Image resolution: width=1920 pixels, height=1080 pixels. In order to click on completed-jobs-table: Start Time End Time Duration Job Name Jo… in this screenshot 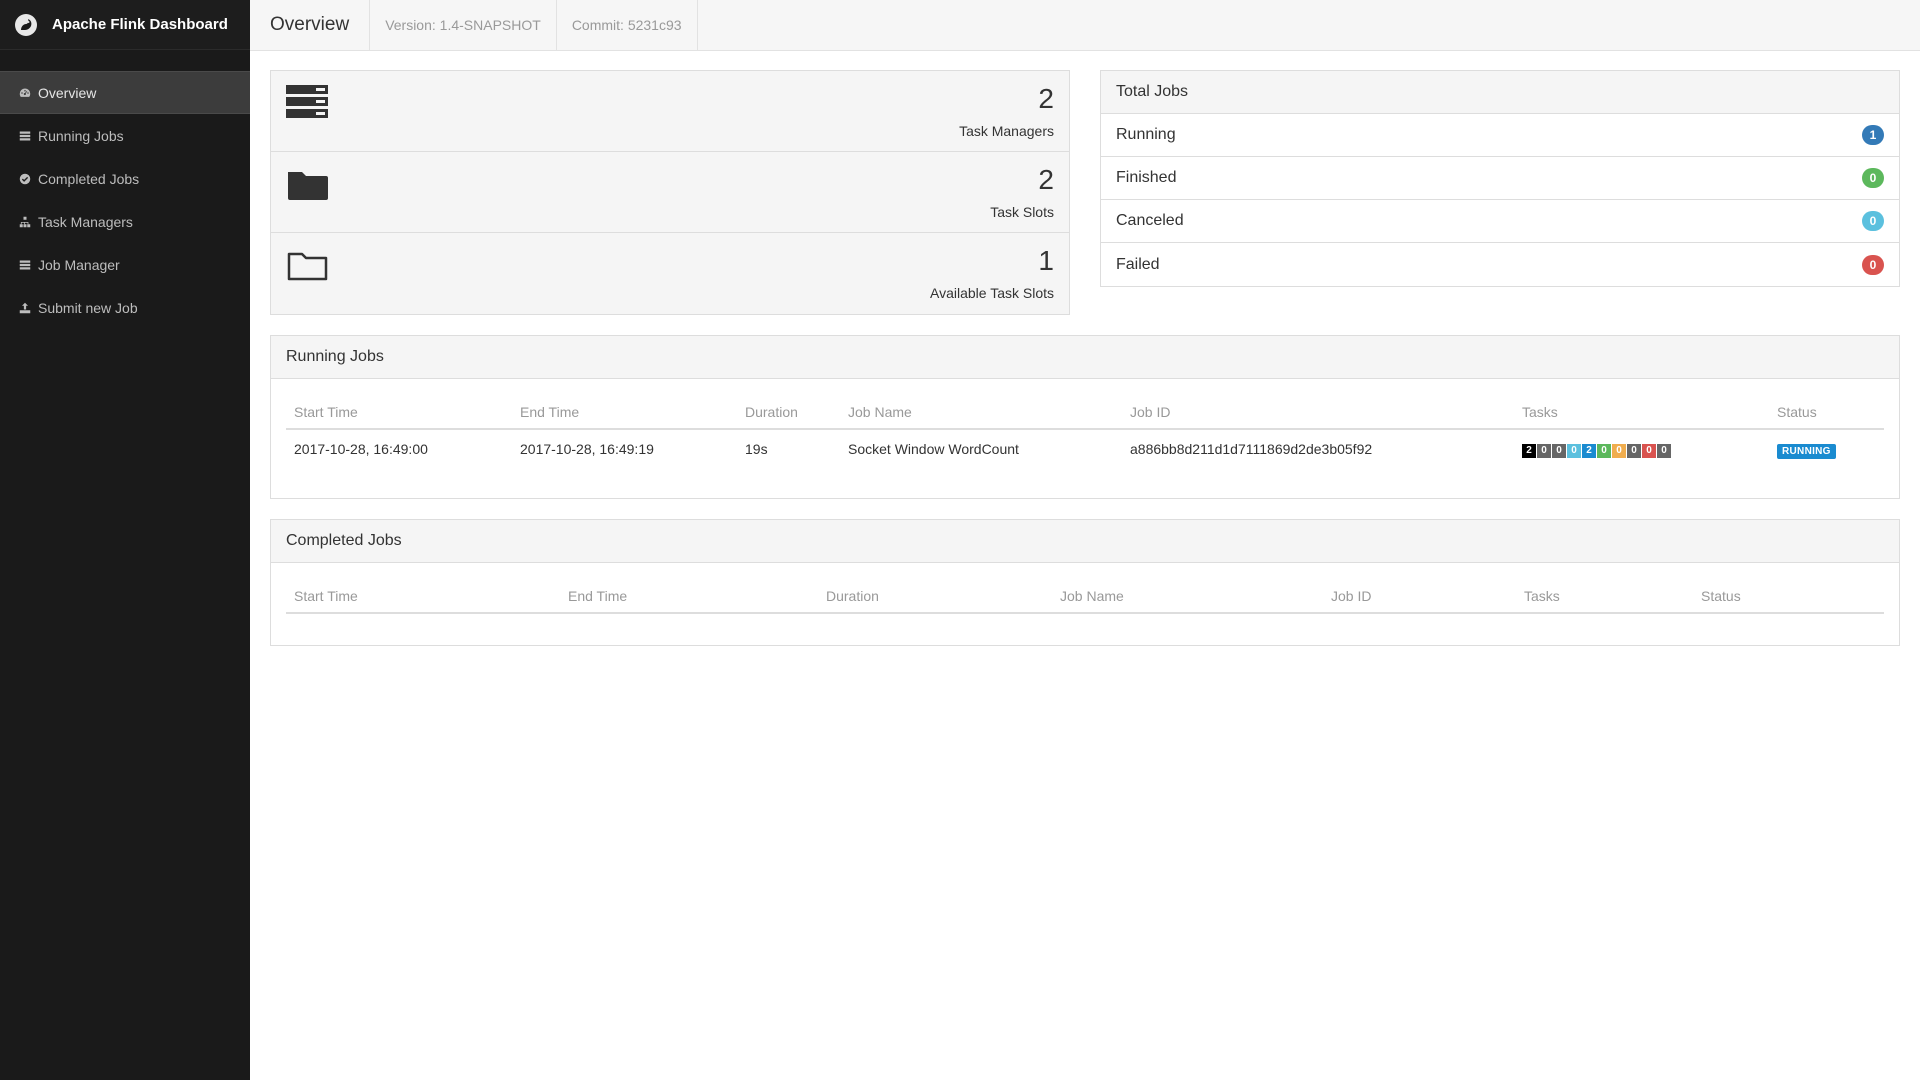, I will do `click(1085, 596)`.